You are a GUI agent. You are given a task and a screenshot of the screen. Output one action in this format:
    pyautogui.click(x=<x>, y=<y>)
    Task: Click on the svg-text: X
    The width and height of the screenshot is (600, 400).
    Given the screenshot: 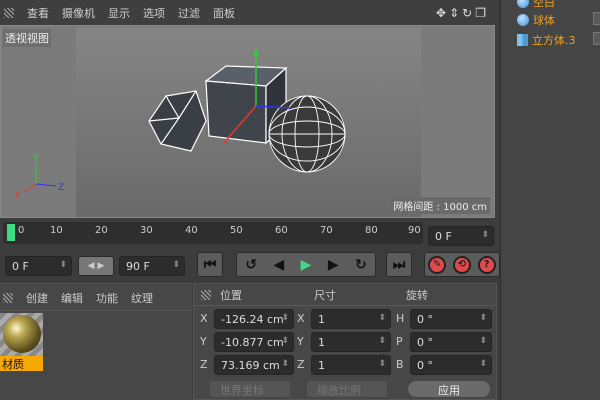 What is the action you would take?
    pyautogui.click(x=18, y=196)
    